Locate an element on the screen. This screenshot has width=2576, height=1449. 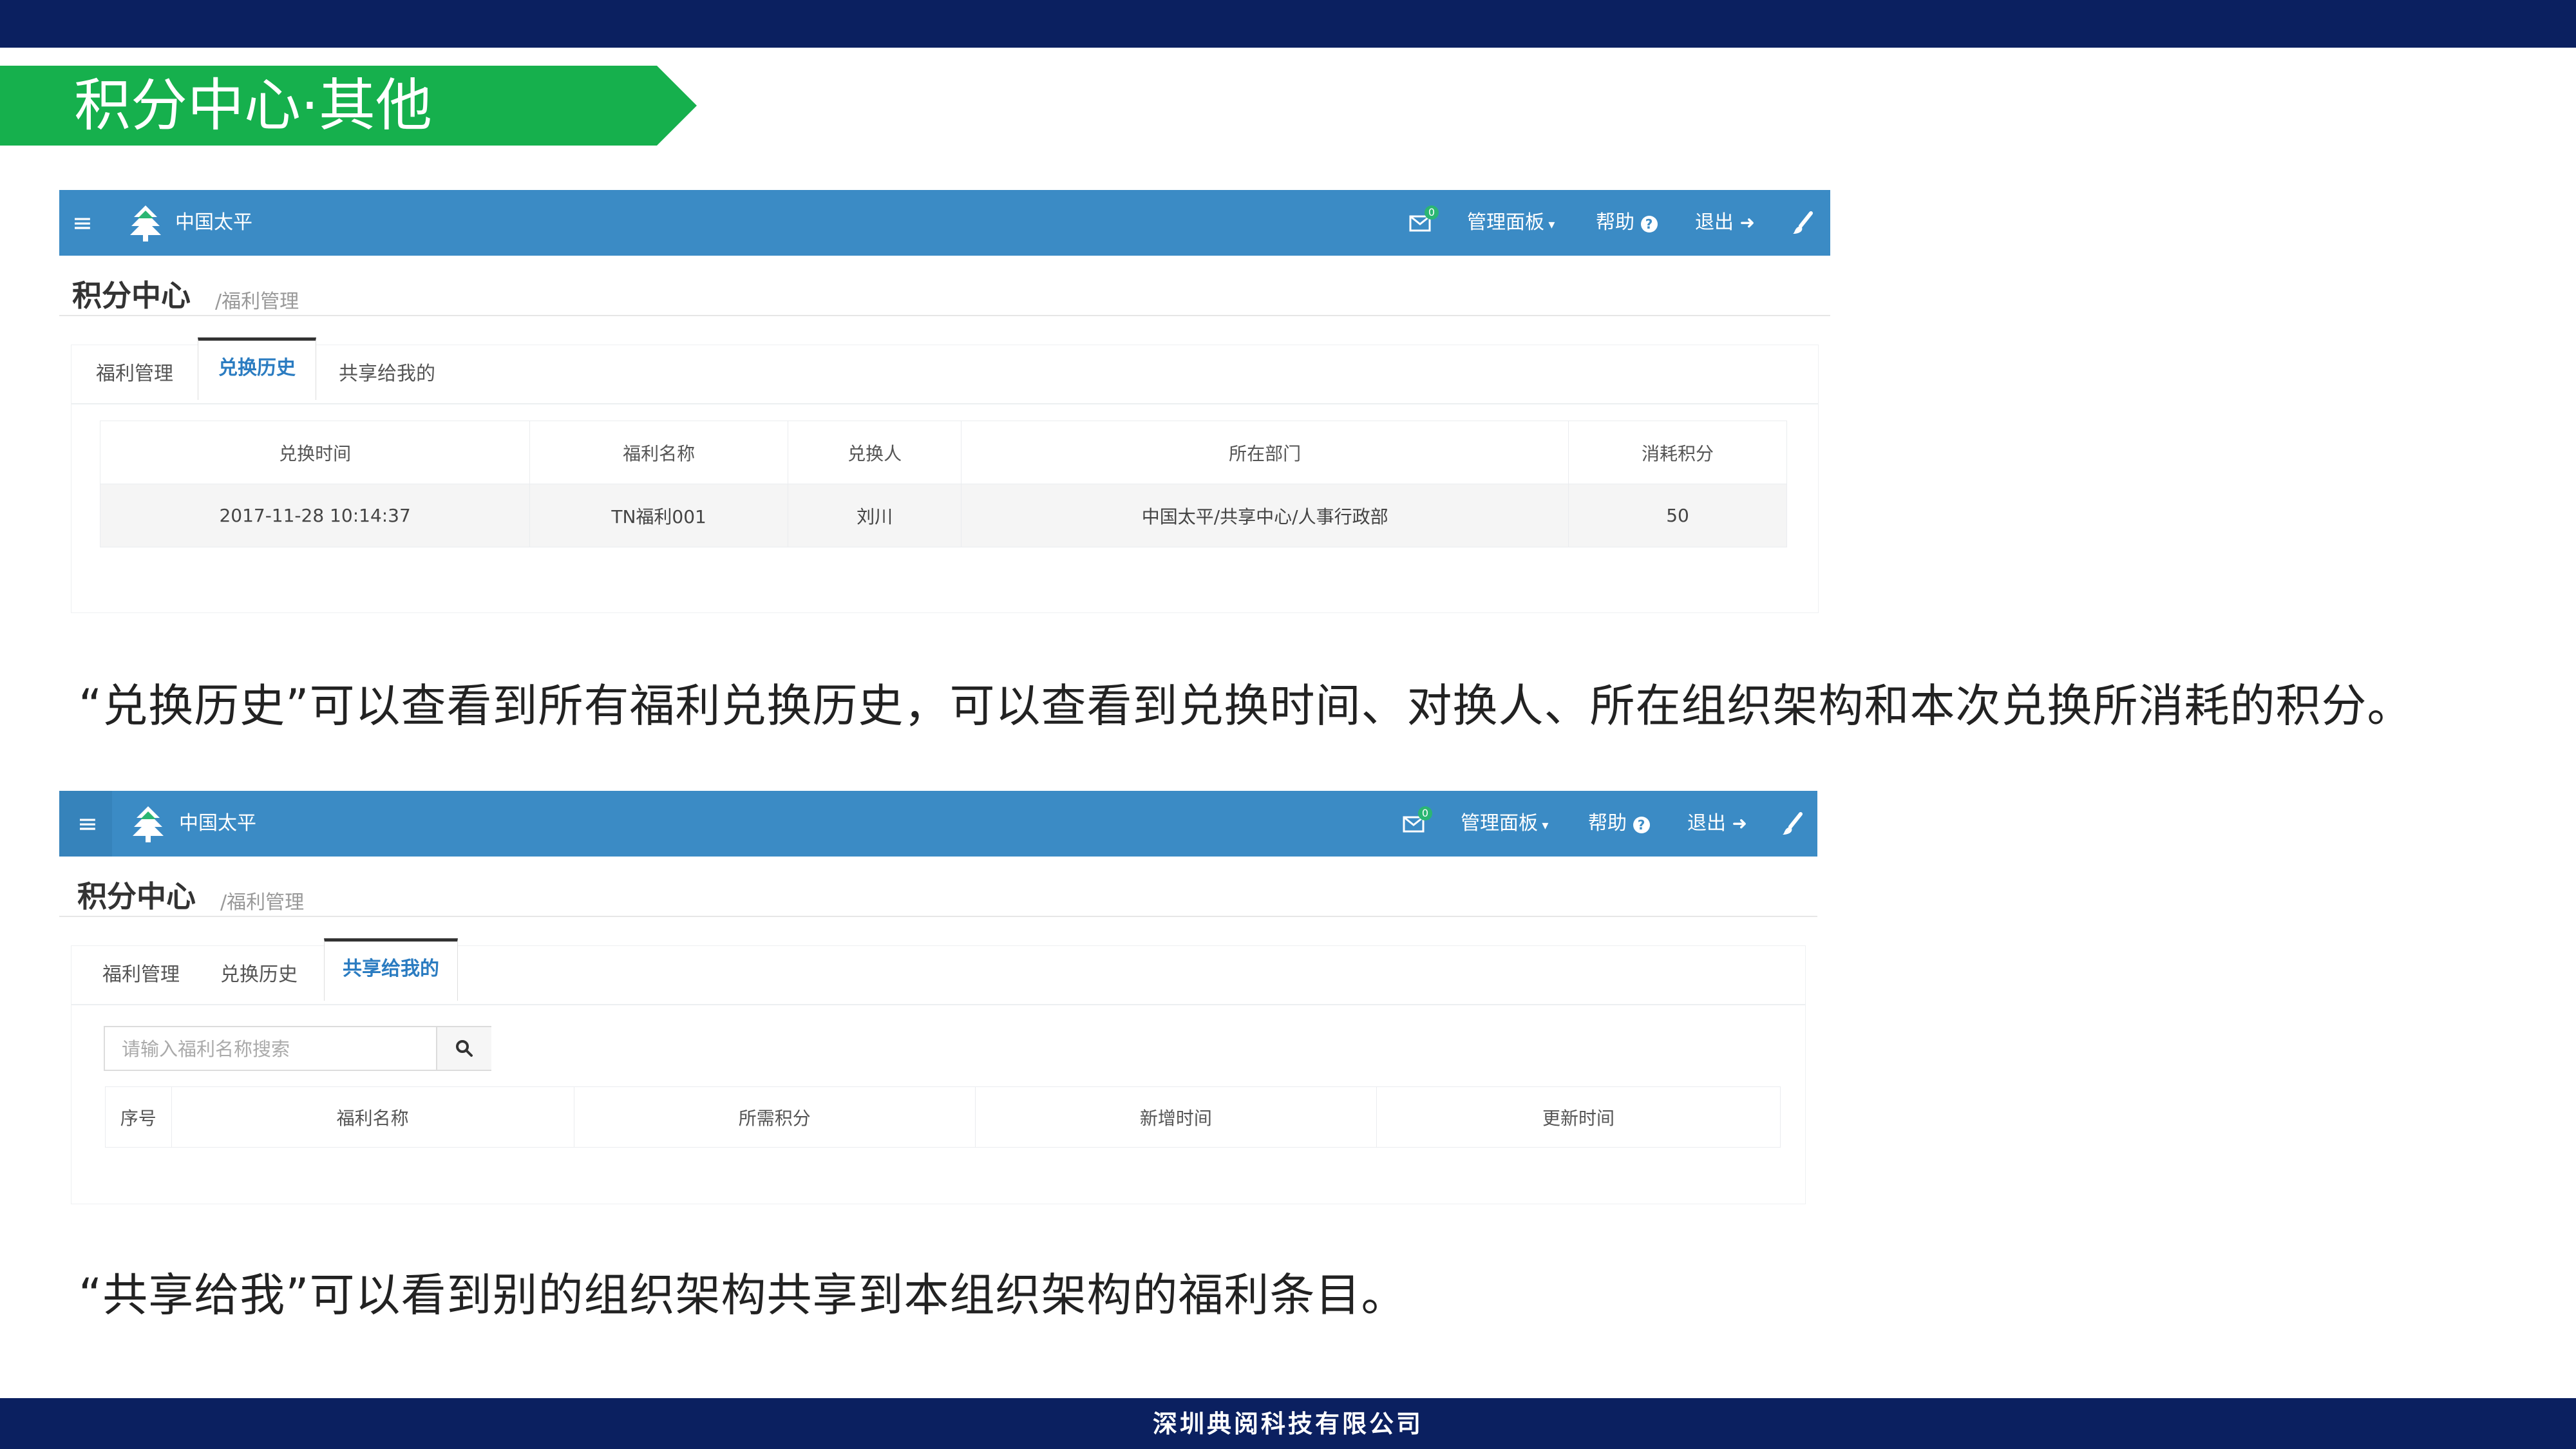
column-header: 新增时间 is located at coordinates (1175, 1117).